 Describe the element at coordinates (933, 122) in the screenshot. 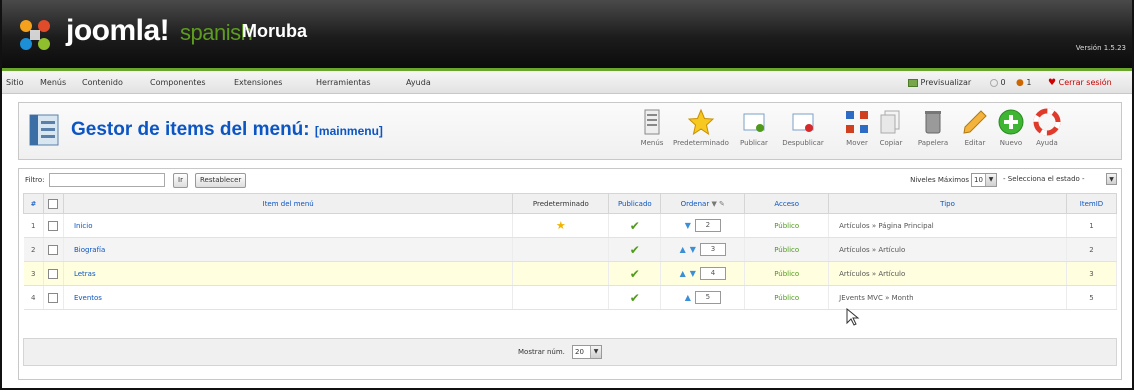

I see `trash-icon` at that location.